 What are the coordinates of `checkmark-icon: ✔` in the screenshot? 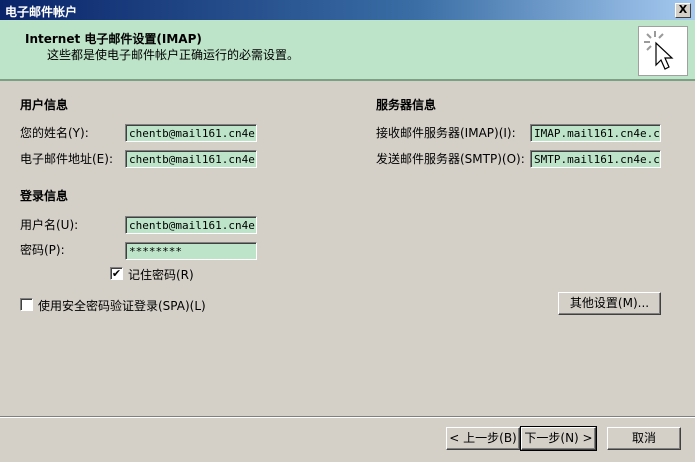 It's located at (116, 273).